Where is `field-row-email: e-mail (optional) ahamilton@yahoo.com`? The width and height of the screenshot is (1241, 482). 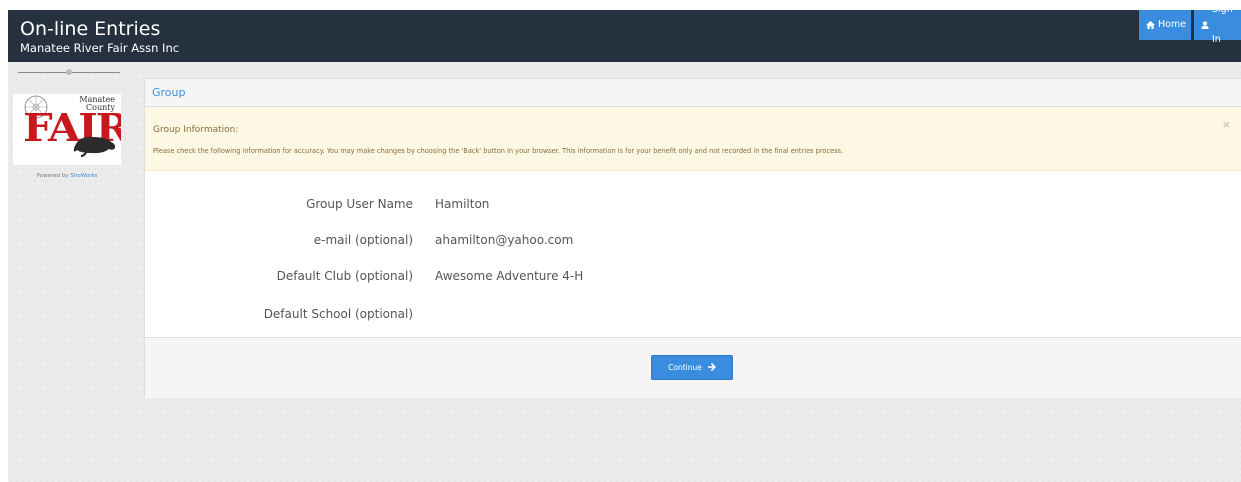 field-row-email: e-mail (optional) ahamilton@yahoo.com is located at coordinates (693, 243).